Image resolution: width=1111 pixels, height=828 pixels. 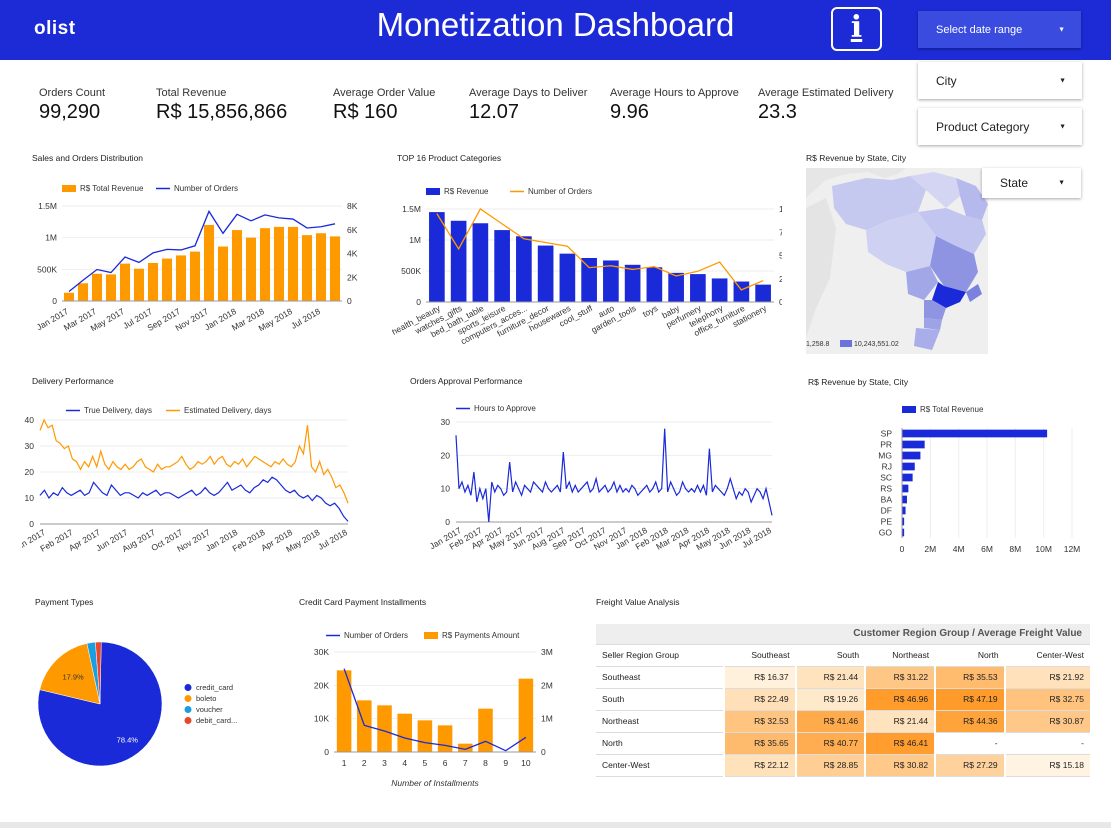 What do you see at coordinates (1000, 80) in the screenshot?
I see `city-filter: City ▼` at bounding box center [1000, 80].